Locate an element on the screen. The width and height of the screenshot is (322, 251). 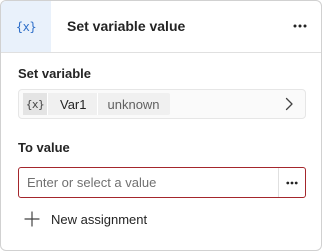
variable-icon: {x} is located at coordinates (26, 26).